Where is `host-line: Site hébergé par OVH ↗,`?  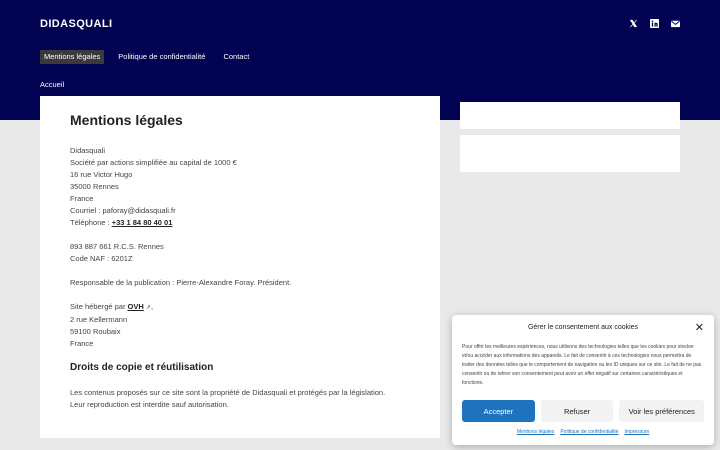 host-line: Site hébergé par OVH ↗, is located at coordinates (240, 307).